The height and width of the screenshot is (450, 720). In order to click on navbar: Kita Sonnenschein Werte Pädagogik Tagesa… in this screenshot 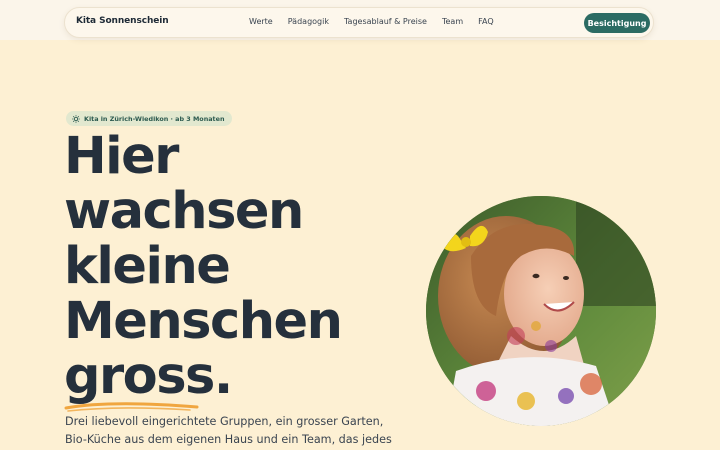, I will do `click(359, 22)`.